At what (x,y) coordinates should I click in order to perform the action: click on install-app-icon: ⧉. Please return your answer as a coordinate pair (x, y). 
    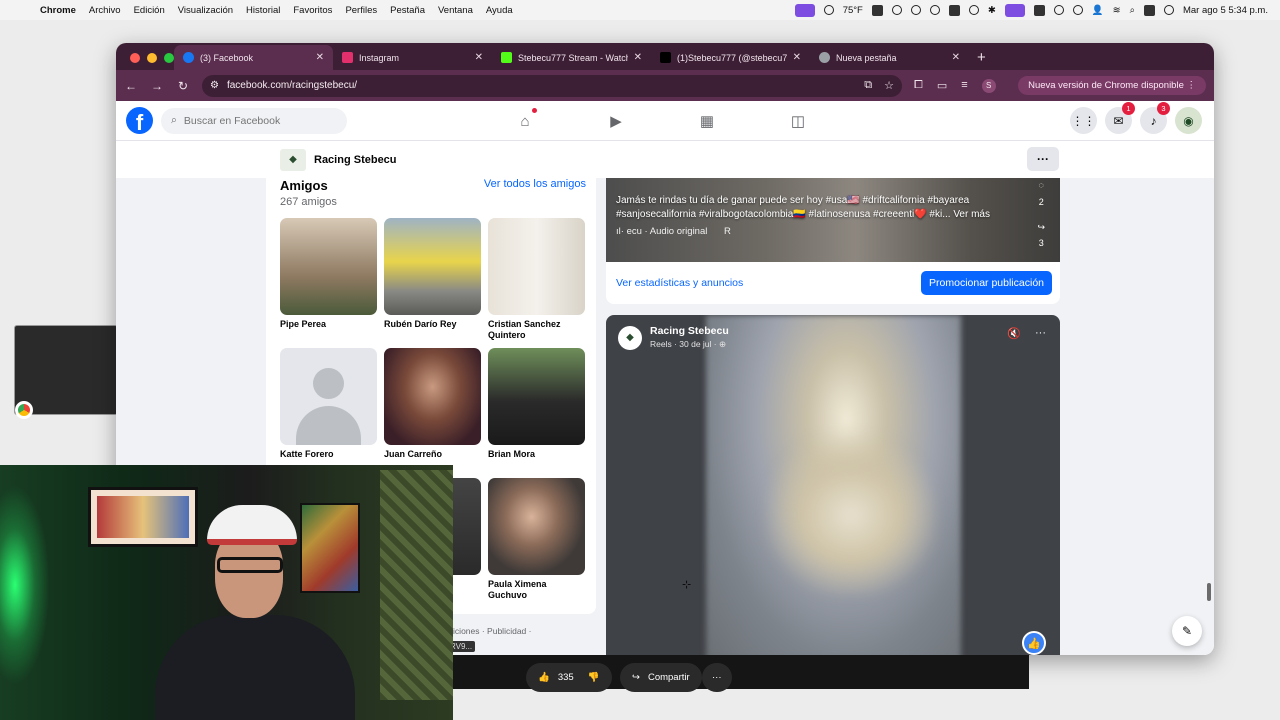
    Looking at the image, I should click on (868, 85).